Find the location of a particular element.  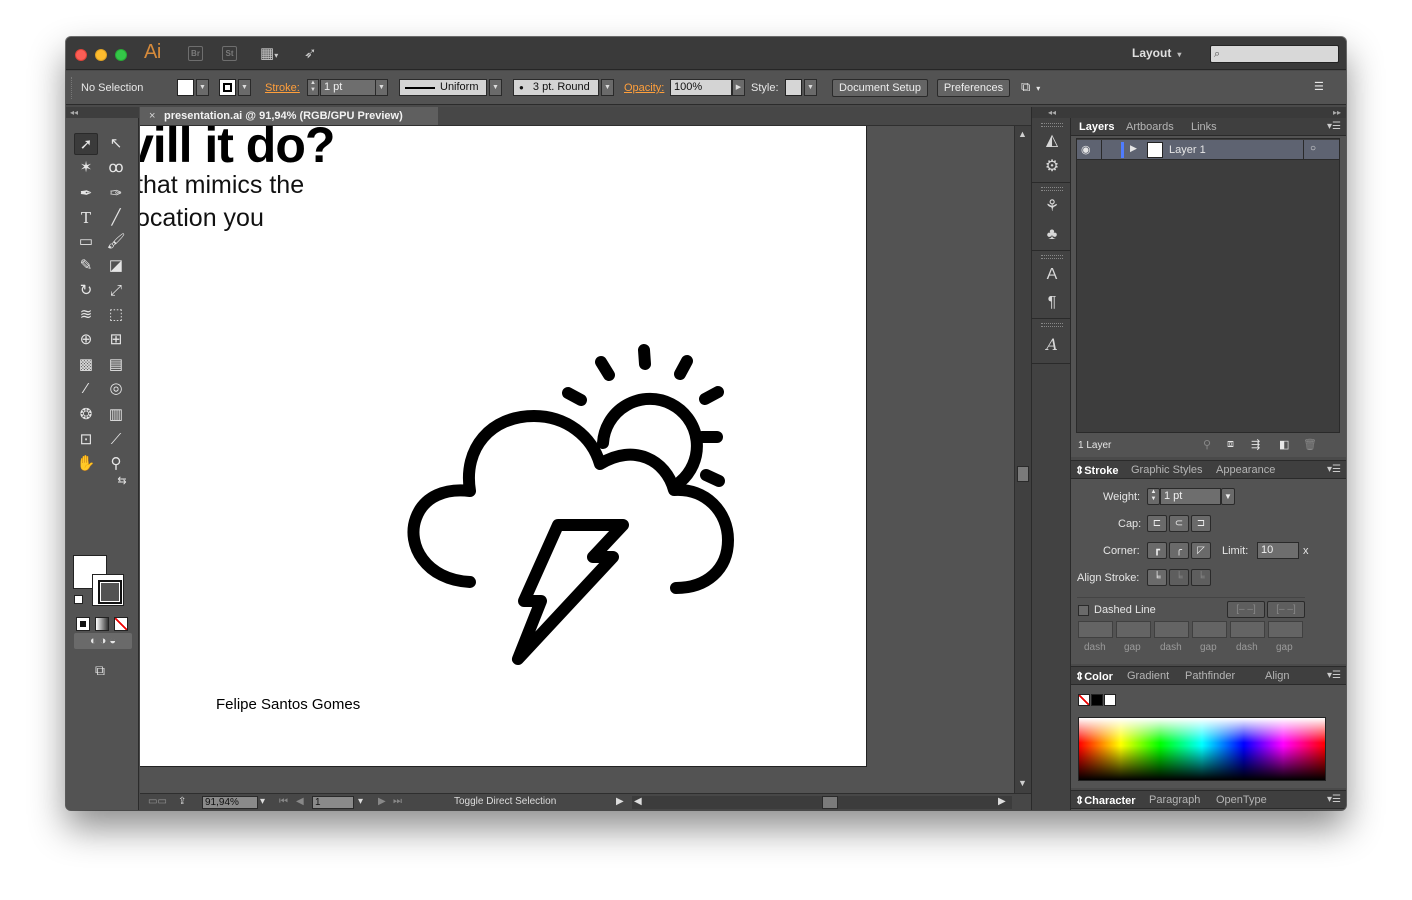

rectangle-tool-icon: ▭ is located at coordinates (86, 242).